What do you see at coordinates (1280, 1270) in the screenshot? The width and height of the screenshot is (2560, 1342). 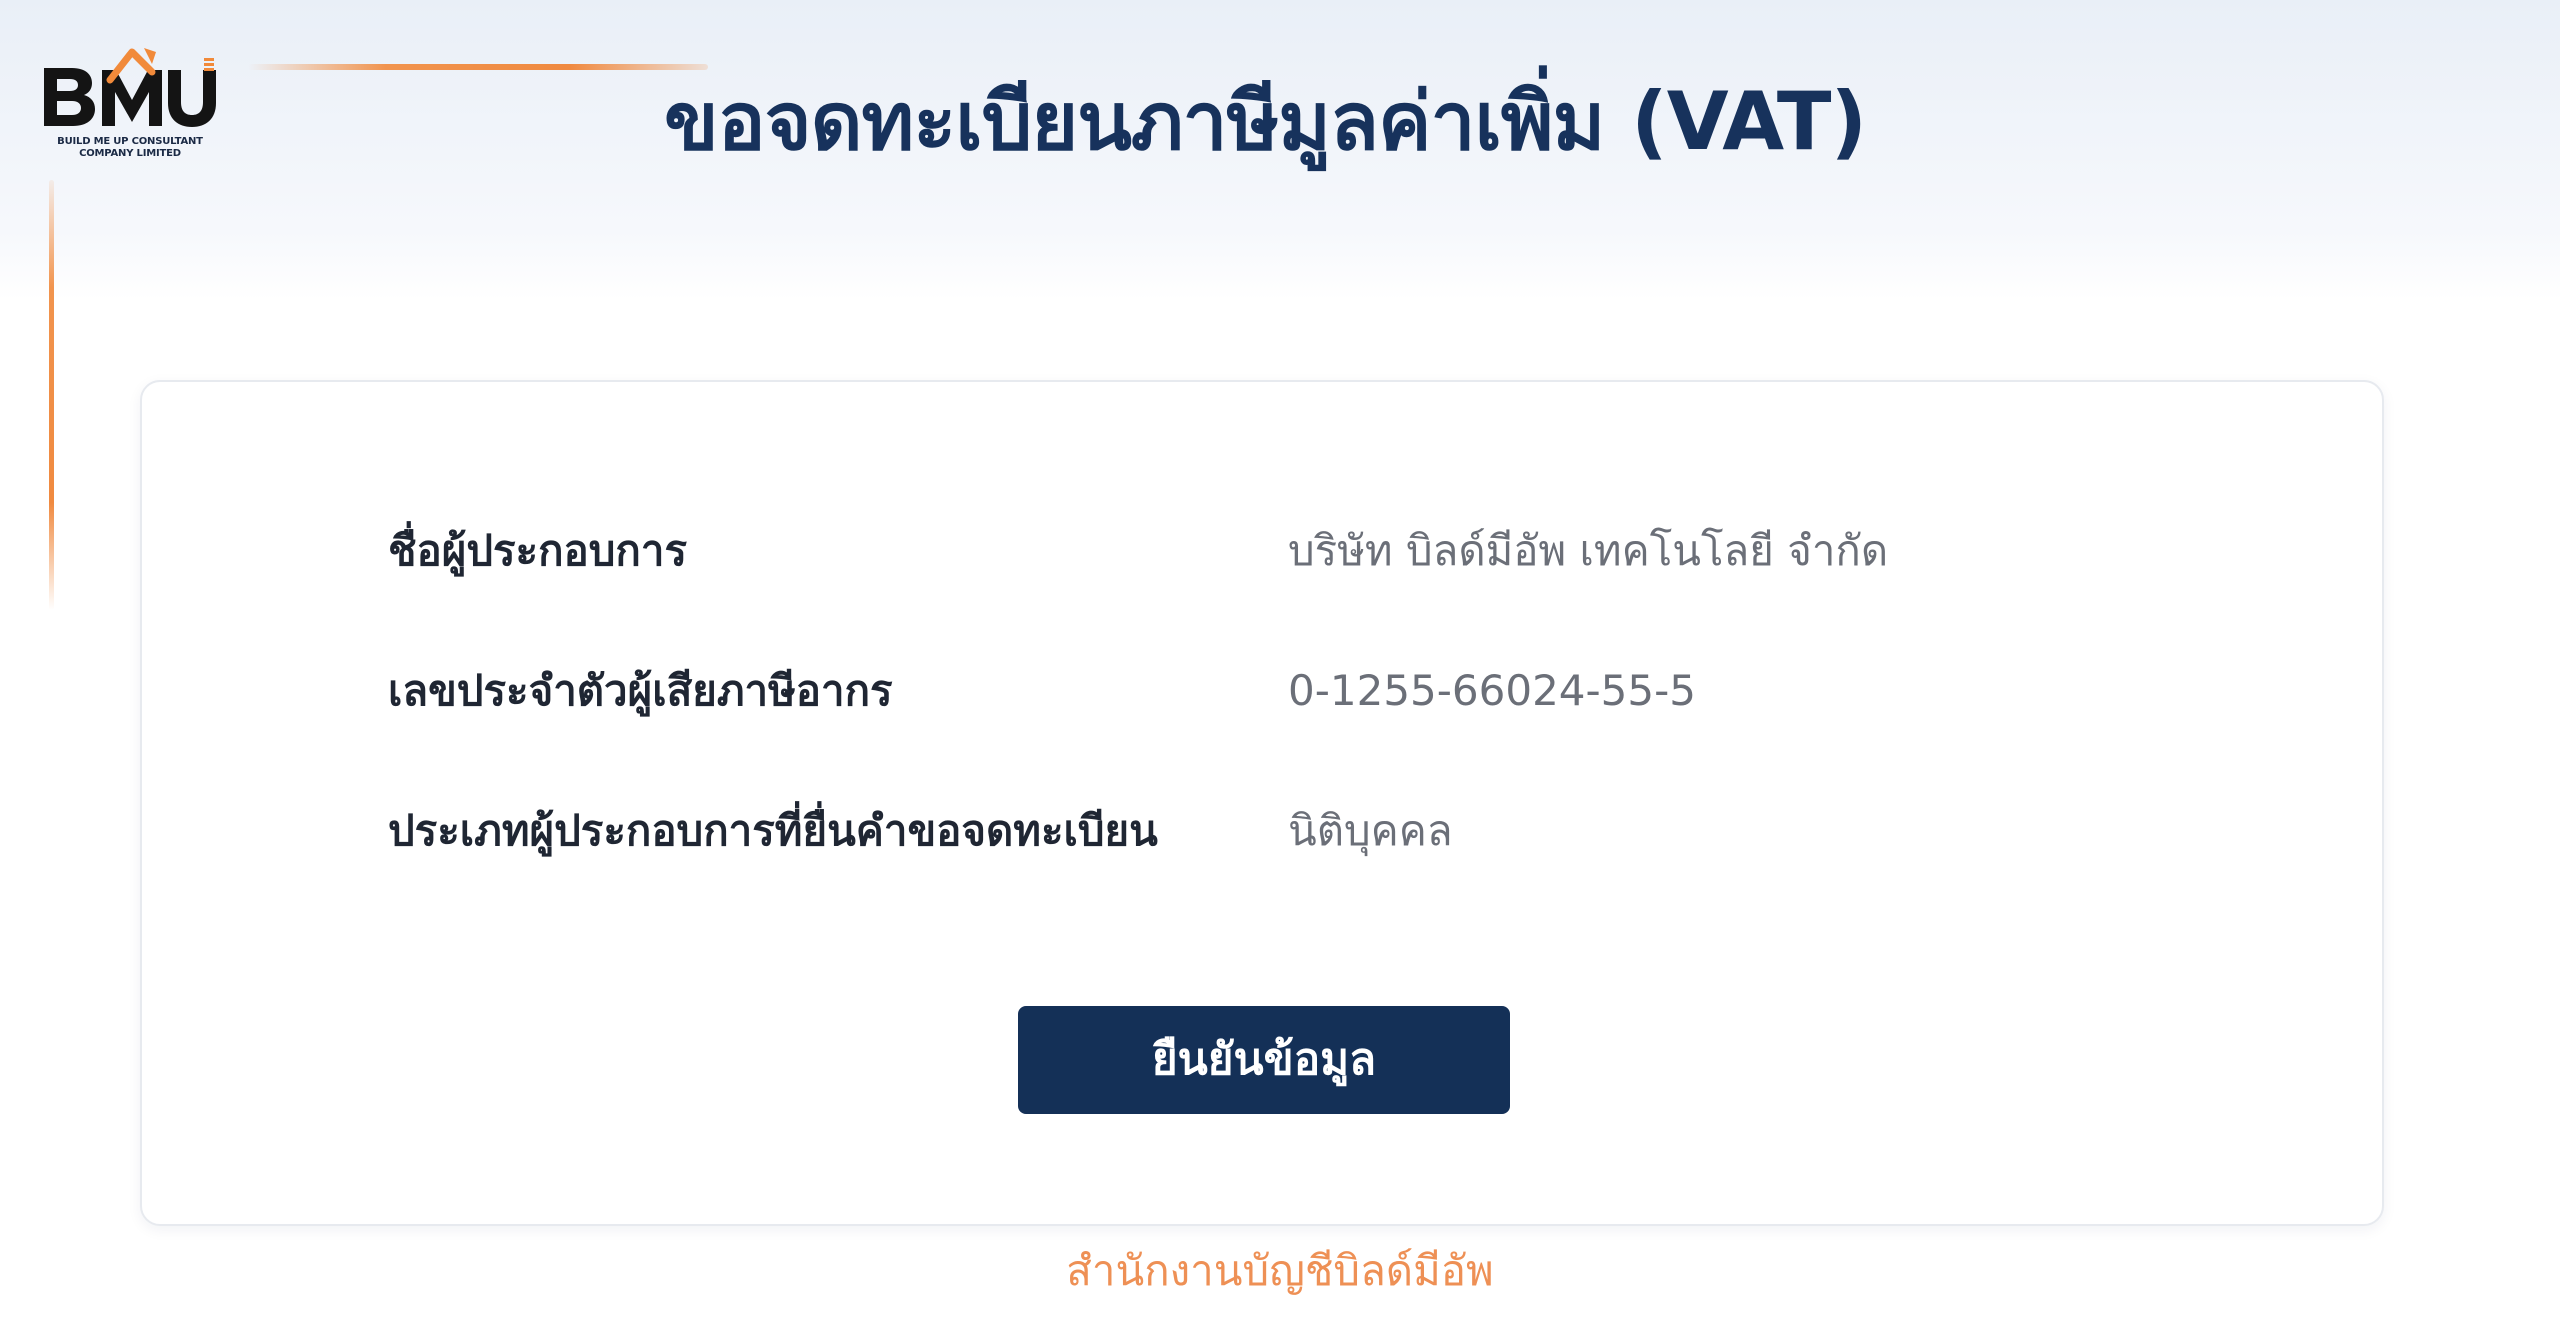 I see `footer-company-name: สำนักงานบัญชีบิลด์มีอัพ` at bounding box center [1280, 1270].